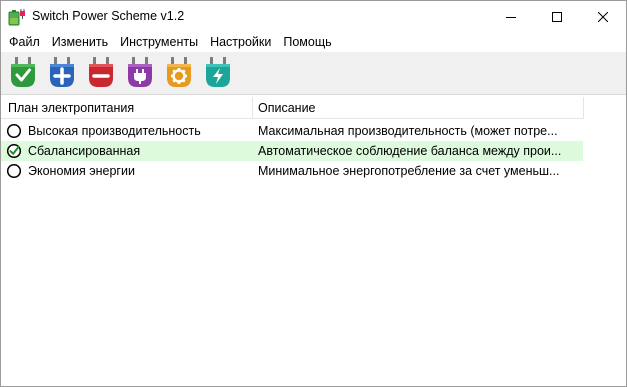 This screenshot has width=627, height=387. I want to click on close-icon, so click(603, 16).